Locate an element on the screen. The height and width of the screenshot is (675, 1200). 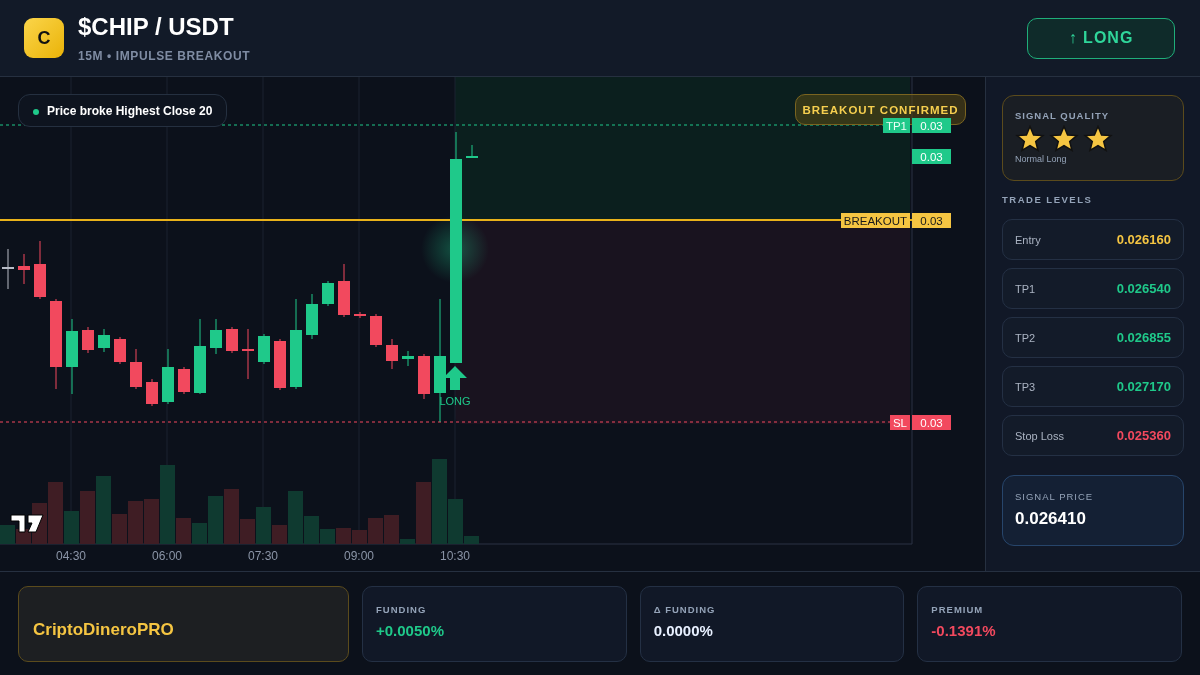
chart-logo-icon is located at coordinates (27, 523).